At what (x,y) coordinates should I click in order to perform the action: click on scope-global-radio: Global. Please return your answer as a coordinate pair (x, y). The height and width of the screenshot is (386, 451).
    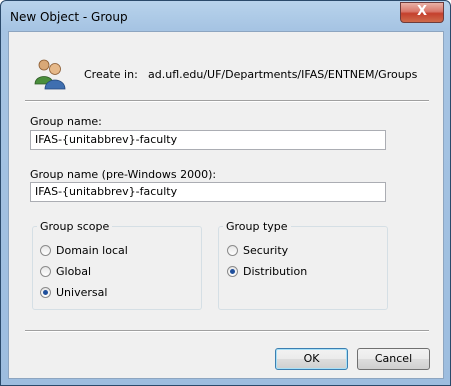
    Looking at the image, I should click on (65, 271).